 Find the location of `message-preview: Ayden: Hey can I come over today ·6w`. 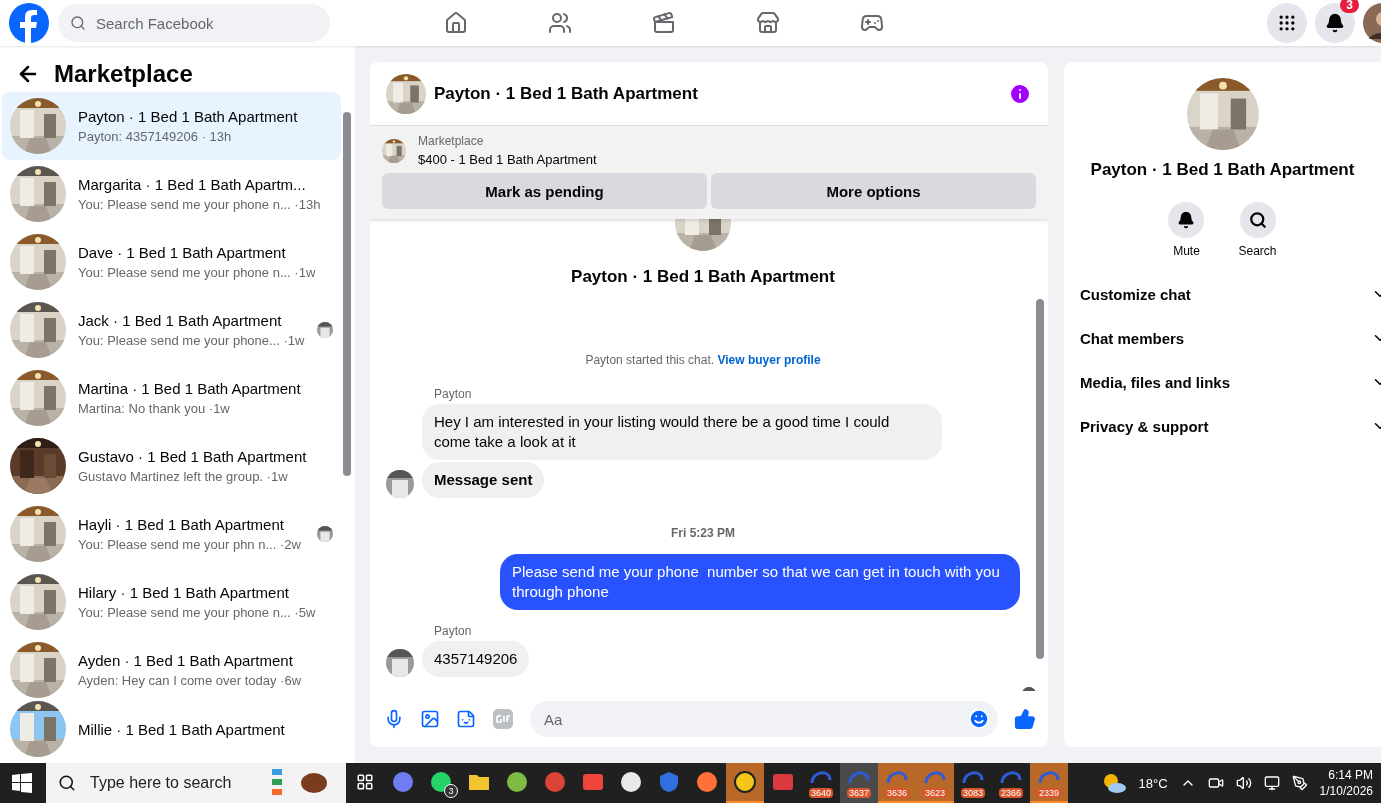

message-preview: Ayden: Hey can I come over today ·6w is located at coordinates (190, 680).